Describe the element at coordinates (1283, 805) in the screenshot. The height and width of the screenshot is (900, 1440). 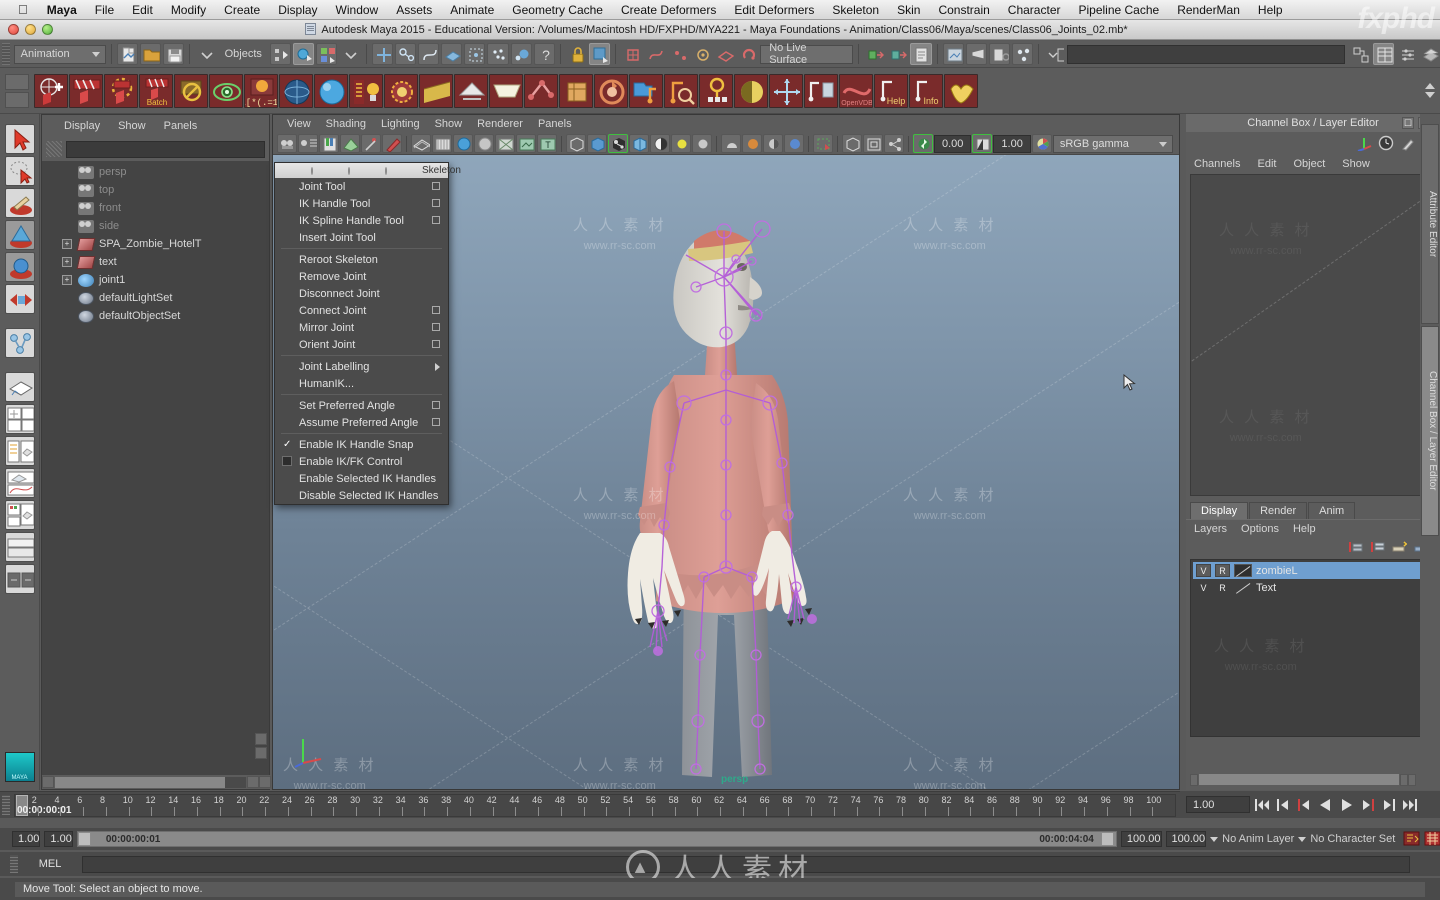
I see `step-back-keyframe-button` at that location.